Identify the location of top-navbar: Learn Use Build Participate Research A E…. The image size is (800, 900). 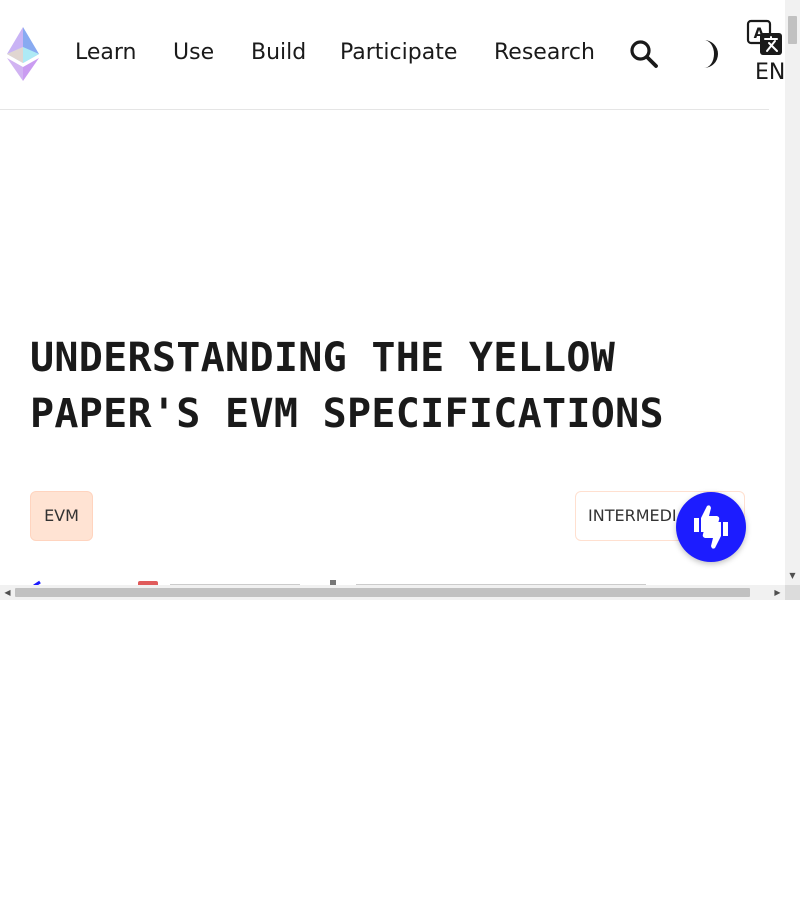
(392, 55).